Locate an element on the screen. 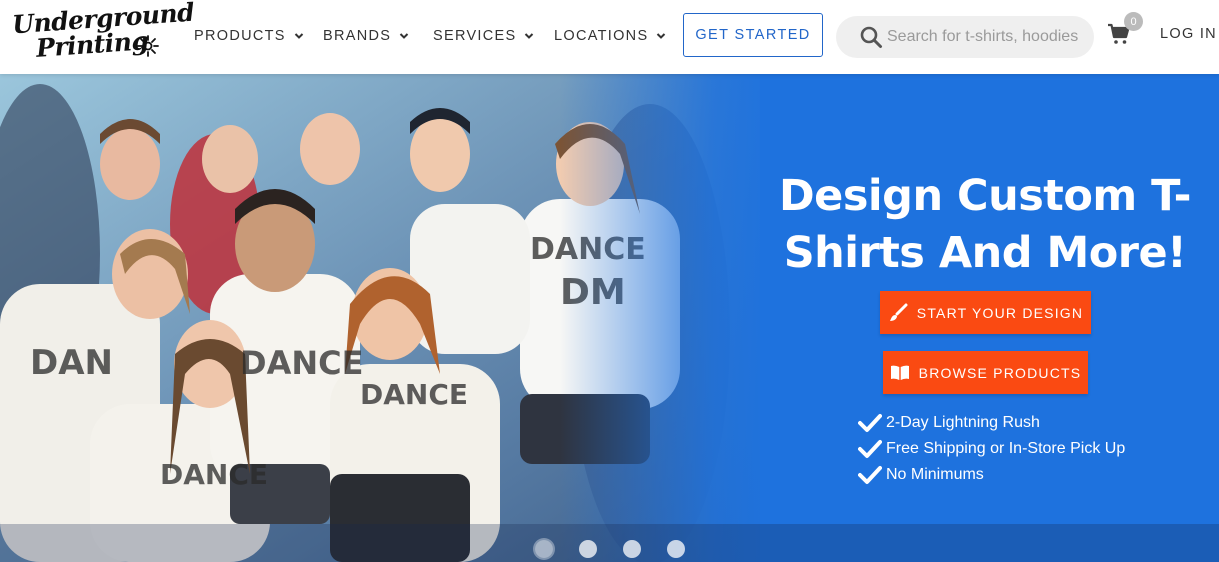 This screenshot has width=1219, height=562. get-started-button: GET STARTED is located at coordinates (753, 35).